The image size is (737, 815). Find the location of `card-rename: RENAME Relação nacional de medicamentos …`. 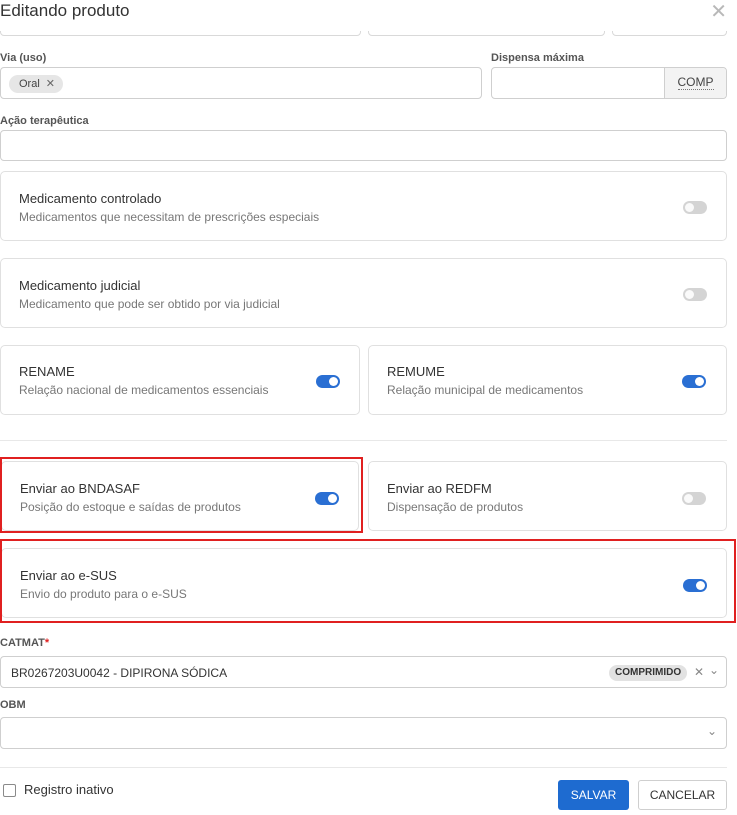

card-rename: RENAME Relação nacional de medicamentos … is located at coordinates (180, 380).